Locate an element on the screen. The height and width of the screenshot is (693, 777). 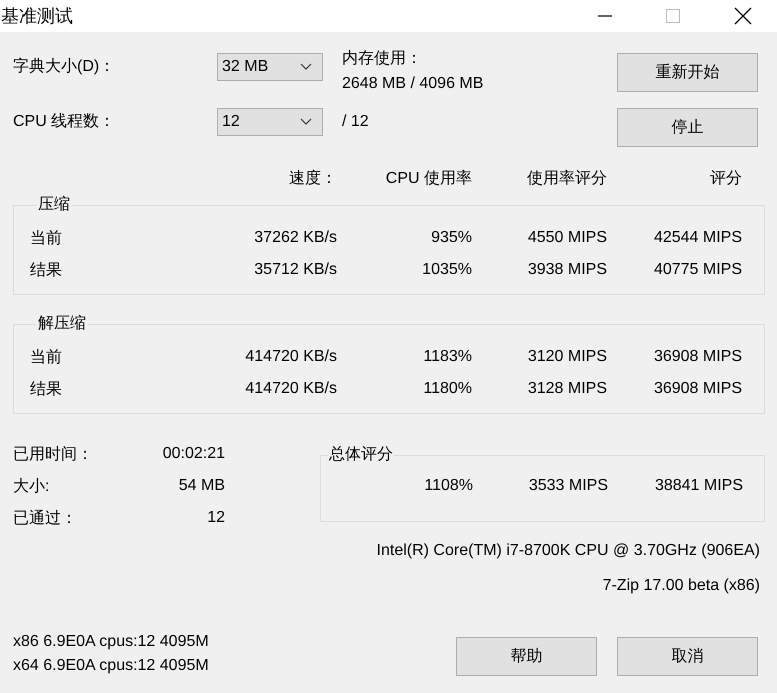
thread-total: / 12 is located at coordinates (356, 122).